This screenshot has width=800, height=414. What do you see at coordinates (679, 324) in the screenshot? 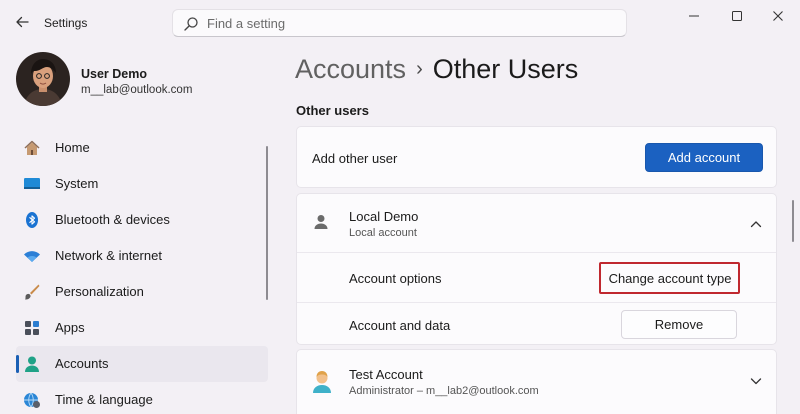
I see `remove-button: Remove` at bounding box center [679, 324].